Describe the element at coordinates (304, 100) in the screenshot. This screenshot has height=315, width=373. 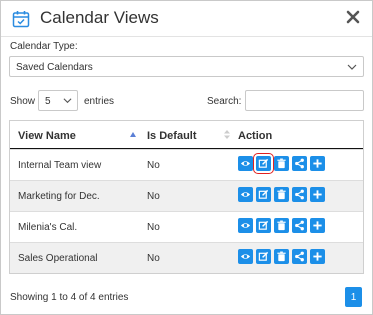
I see `search-input` at that location.